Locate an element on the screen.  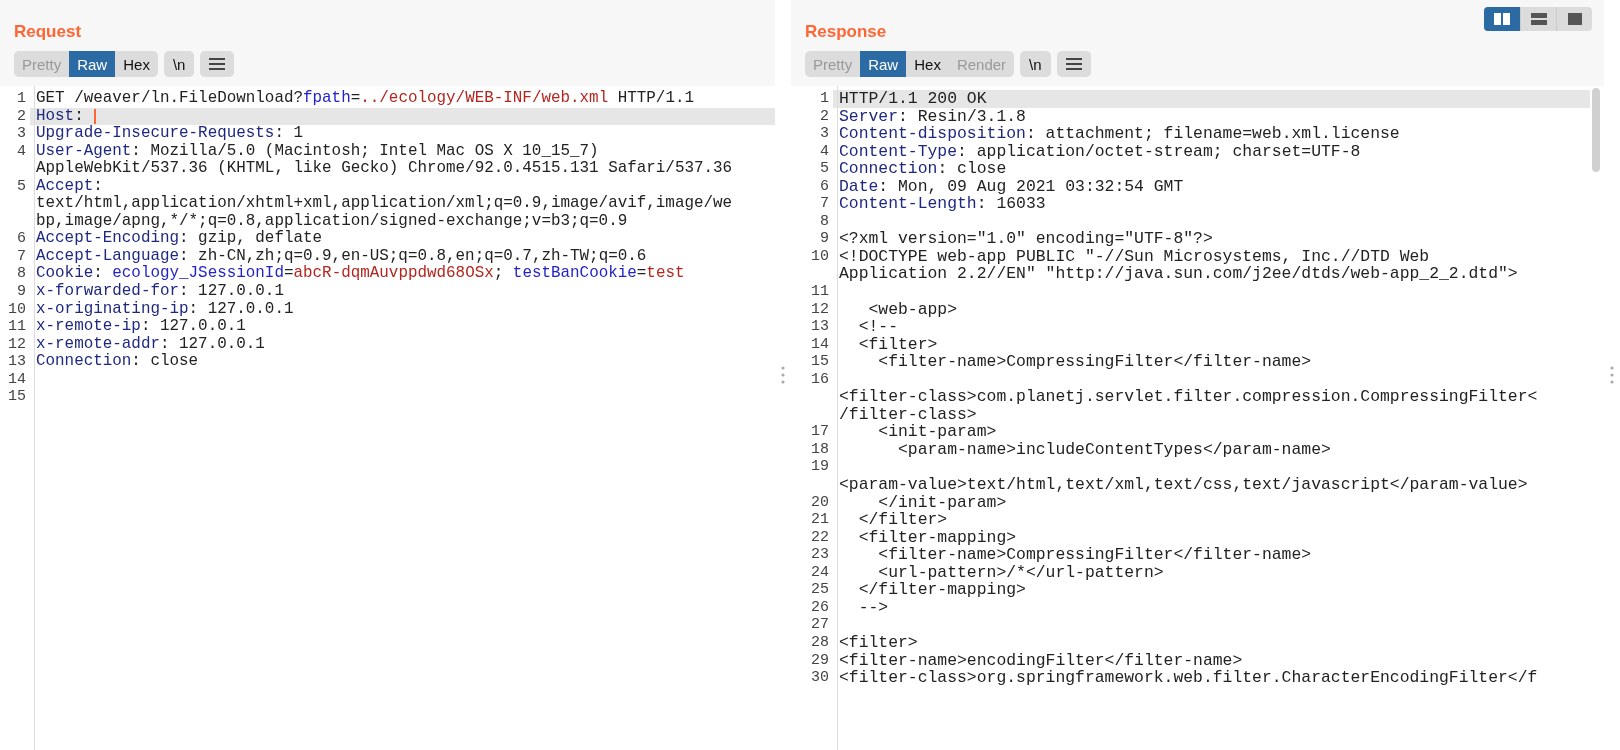
line-number: 28 is located at coordinates (820, 642).